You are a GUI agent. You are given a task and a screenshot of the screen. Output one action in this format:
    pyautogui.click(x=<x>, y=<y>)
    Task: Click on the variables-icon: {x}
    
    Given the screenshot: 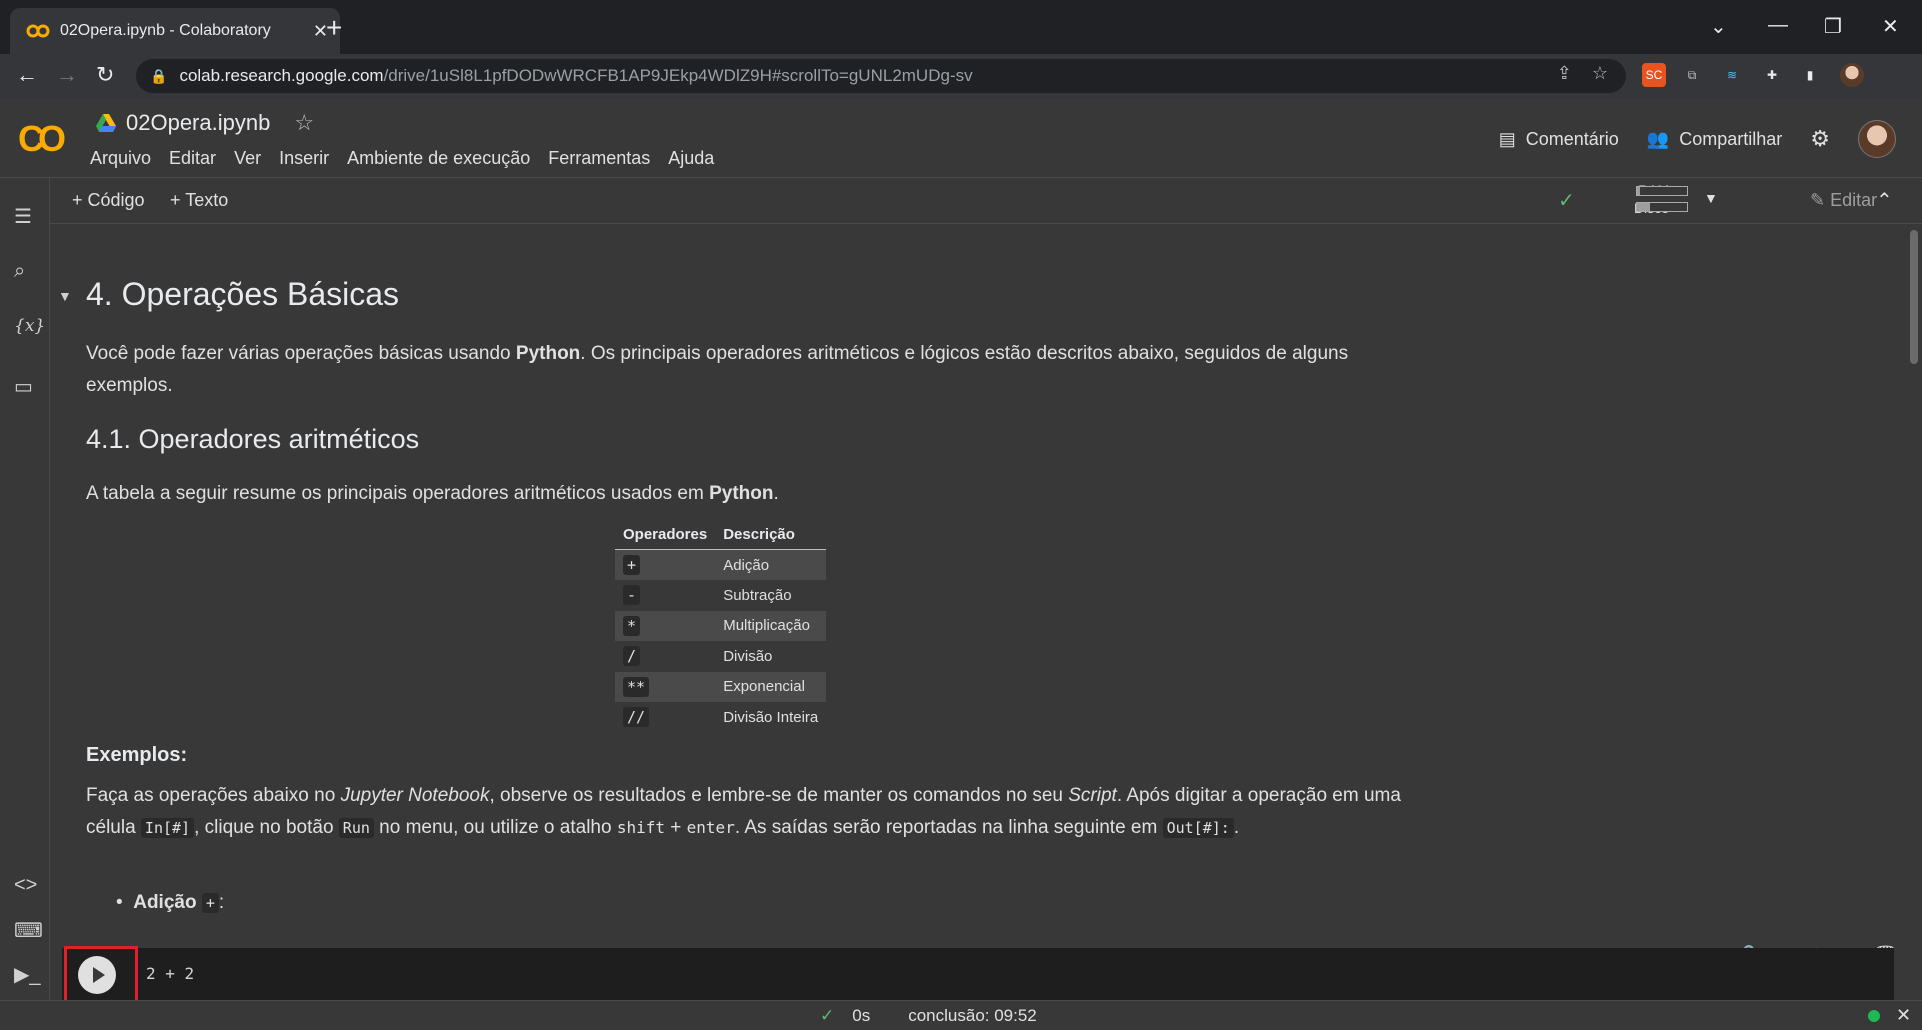 What is the action you would take?
    pyautogui.click(x=29, y=326)
    